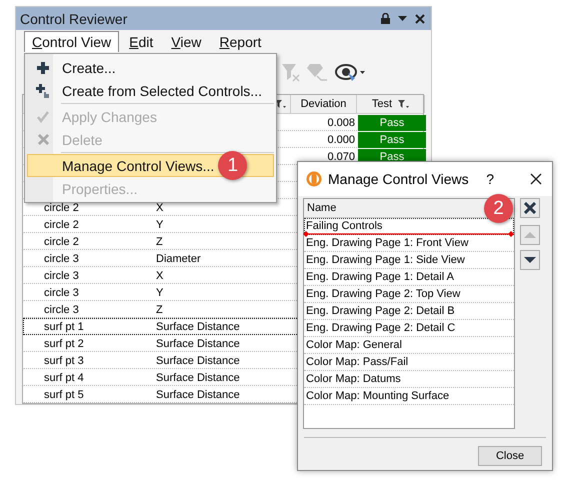 Image resolution: width=583 pixels, height=493 pixels. Describe the element at coordinates (341, 124) in the screenshot. I see `table-cell-text: 0.008` at that location.